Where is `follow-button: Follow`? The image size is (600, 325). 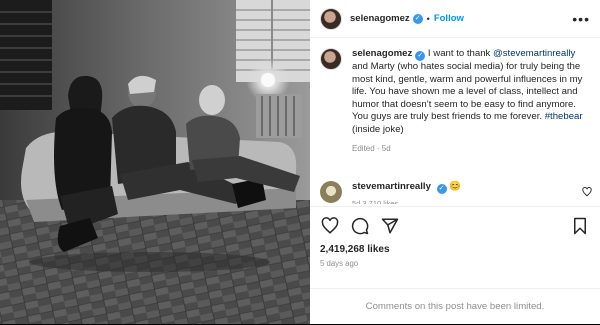 follow-button: Follow is located at coordinates (449, 18).